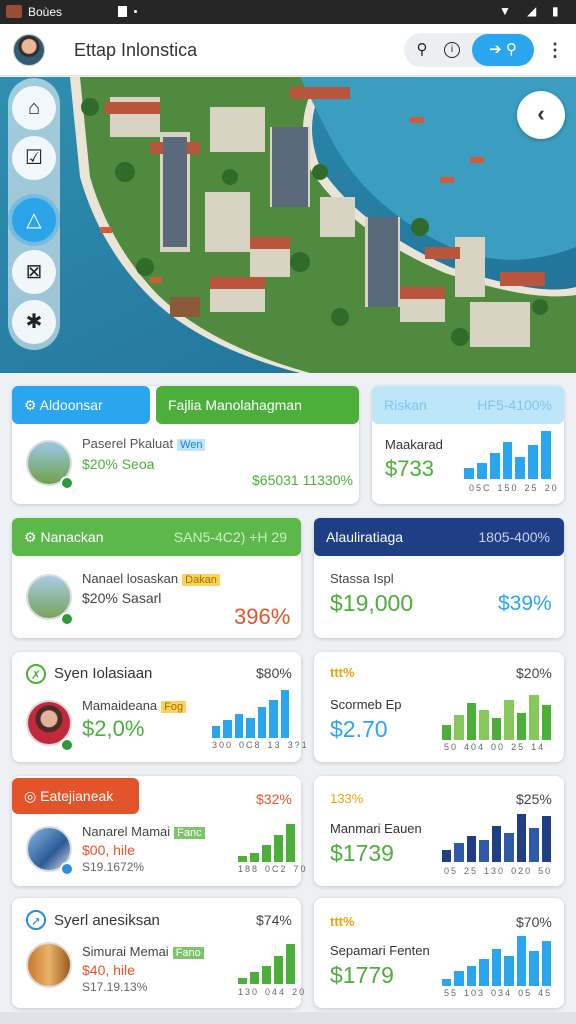 Image resolution: width=576 pixels, height=1024 pixels. I want to click on card-label: Manmari Eauen, so click(376, 828).